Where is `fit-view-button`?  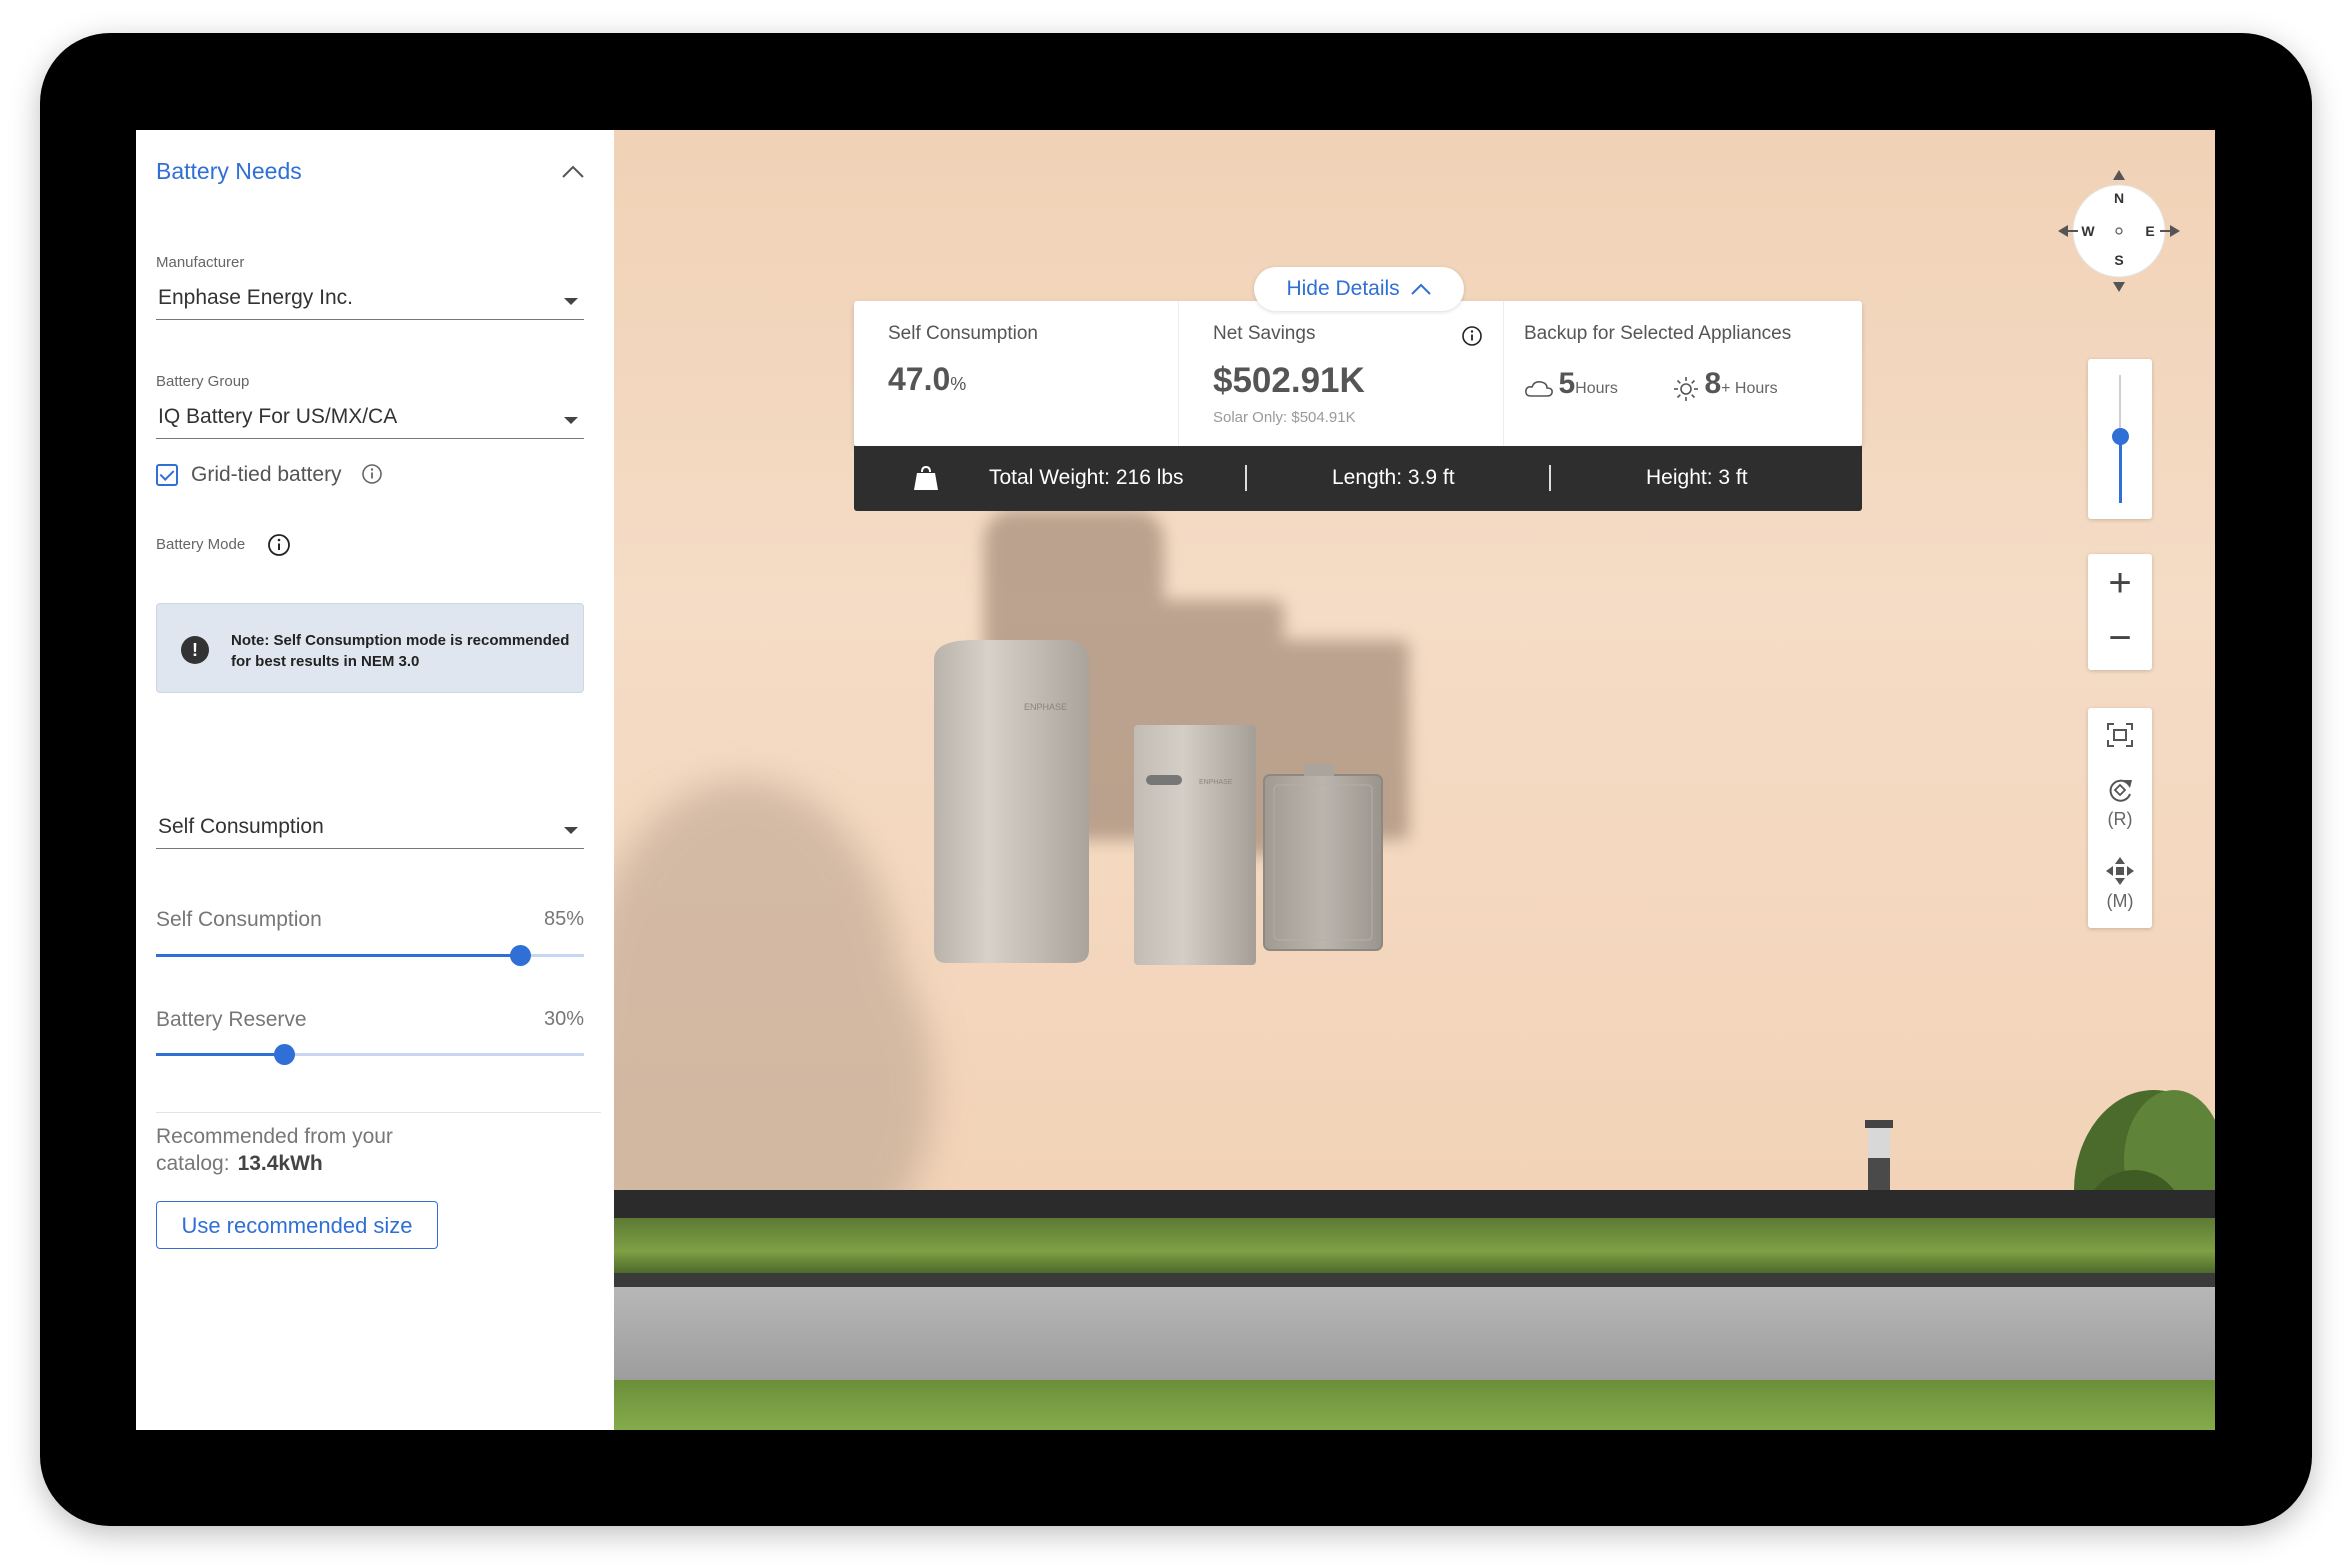 fit-view-button is located at coordinates (2120, 737).